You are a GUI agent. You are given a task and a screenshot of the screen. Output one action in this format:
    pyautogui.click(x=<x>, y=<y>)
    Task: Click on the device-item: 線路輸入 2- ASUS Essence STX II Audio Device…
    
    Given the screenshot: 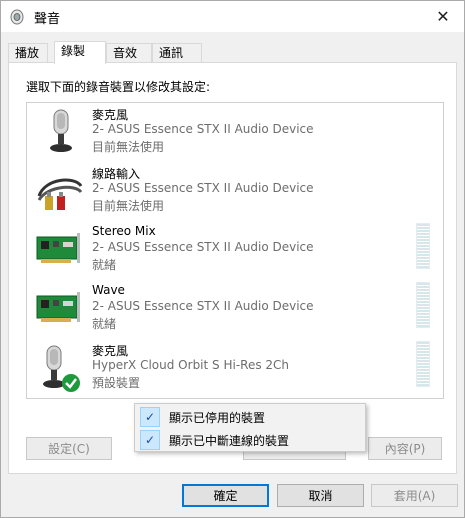 What is the action you would take?
    pyautogui.click(x=235, y=191)
    